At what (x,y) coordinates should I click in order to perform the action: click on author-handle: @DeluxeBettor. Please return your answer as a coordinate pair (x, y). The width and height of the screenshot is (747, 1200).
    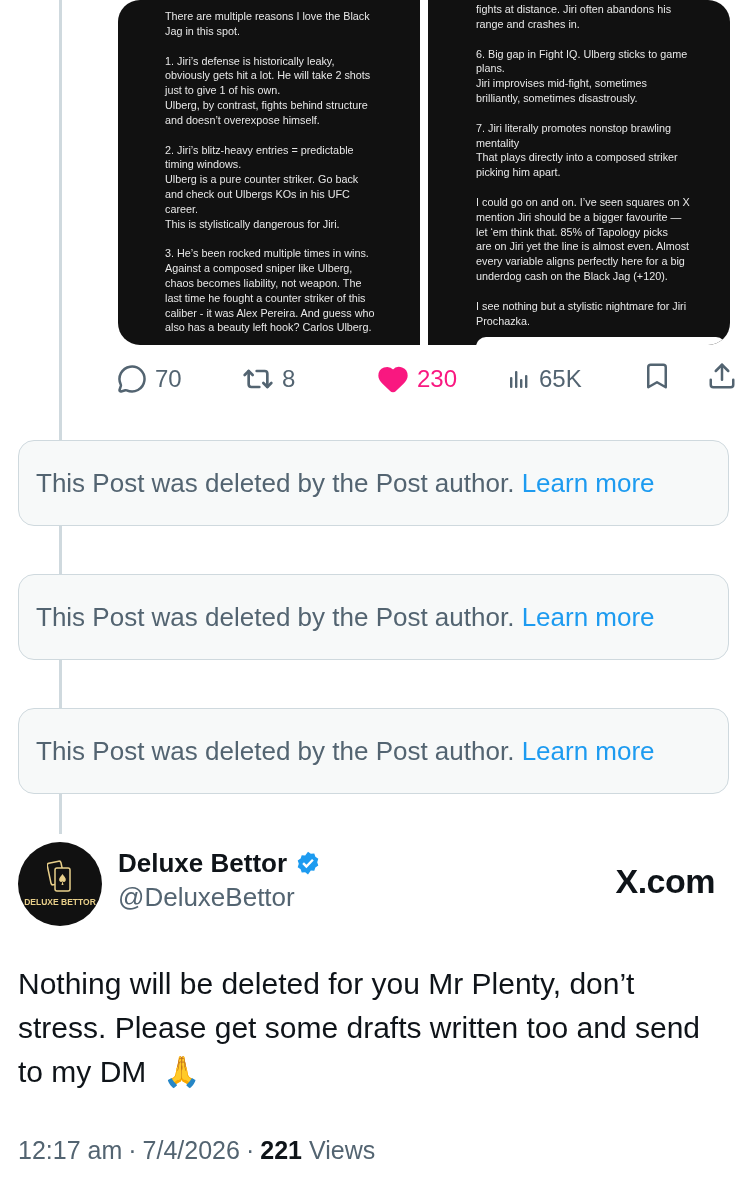
    Looking at the image, I should click on (220, 897).